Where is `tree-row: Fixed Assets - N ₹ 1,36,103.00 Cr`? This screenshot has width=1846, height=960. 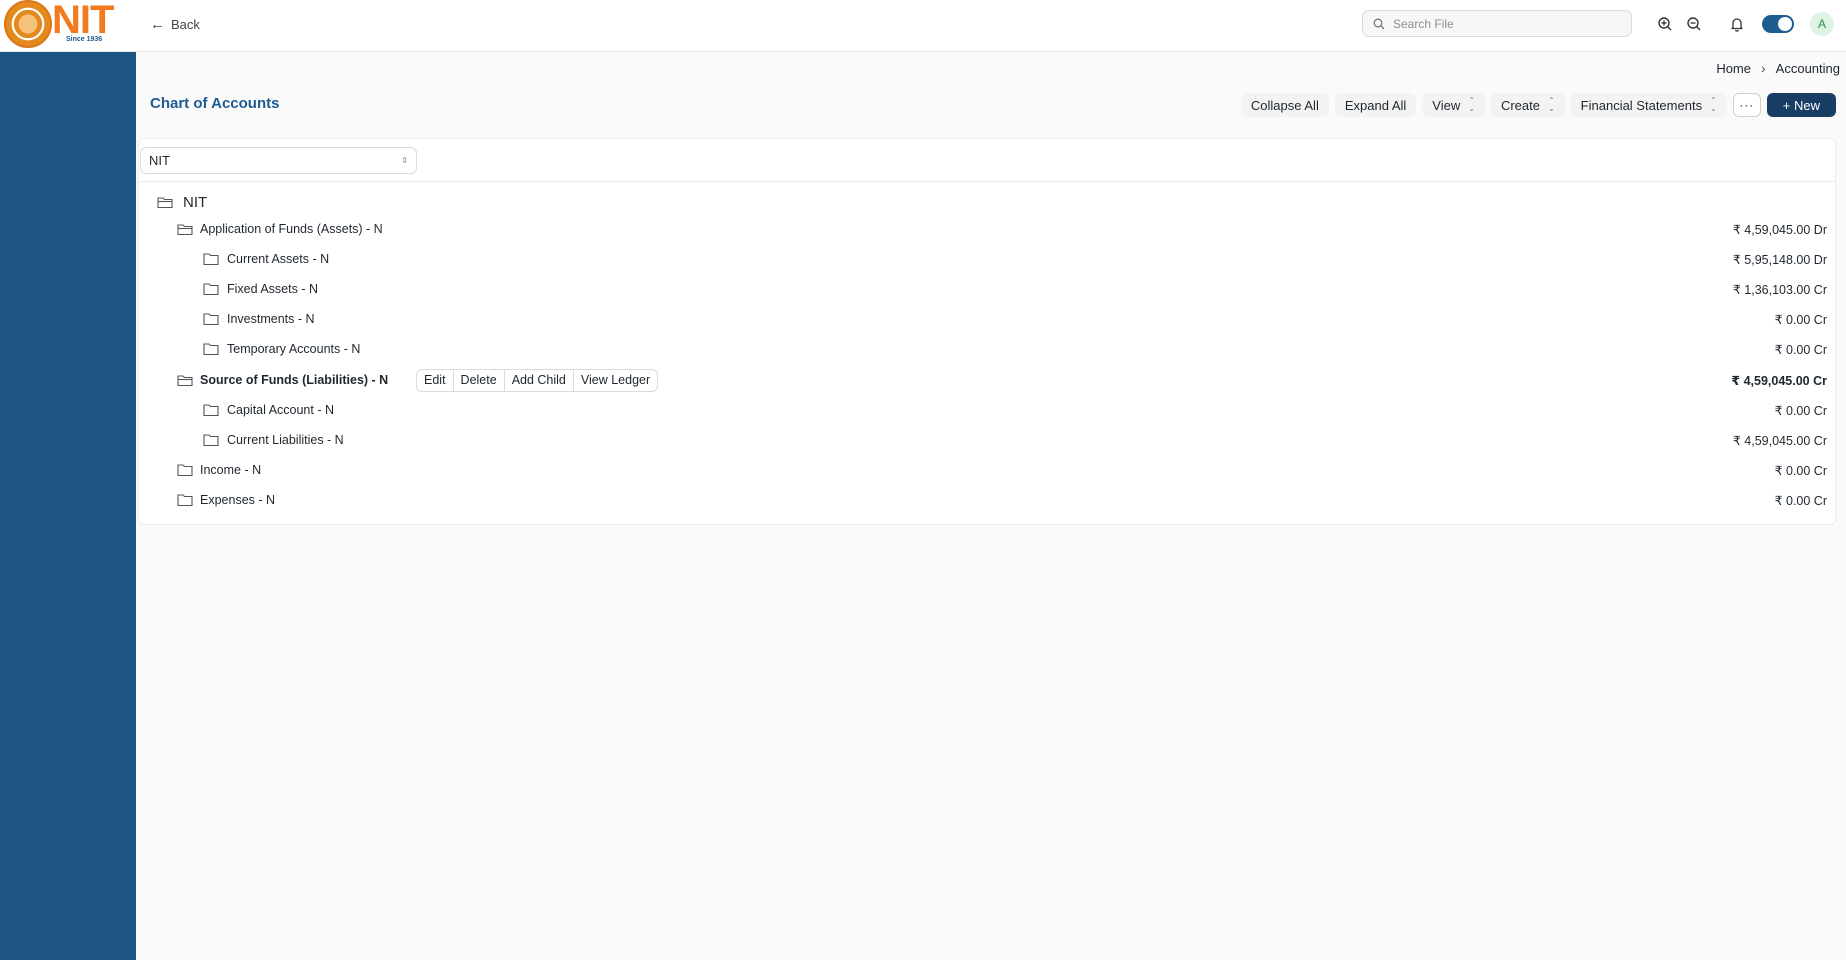 tree-row: Fixed Assets - N ₹ 1,36,103.00 Cr is located at coordinates (988, 289).